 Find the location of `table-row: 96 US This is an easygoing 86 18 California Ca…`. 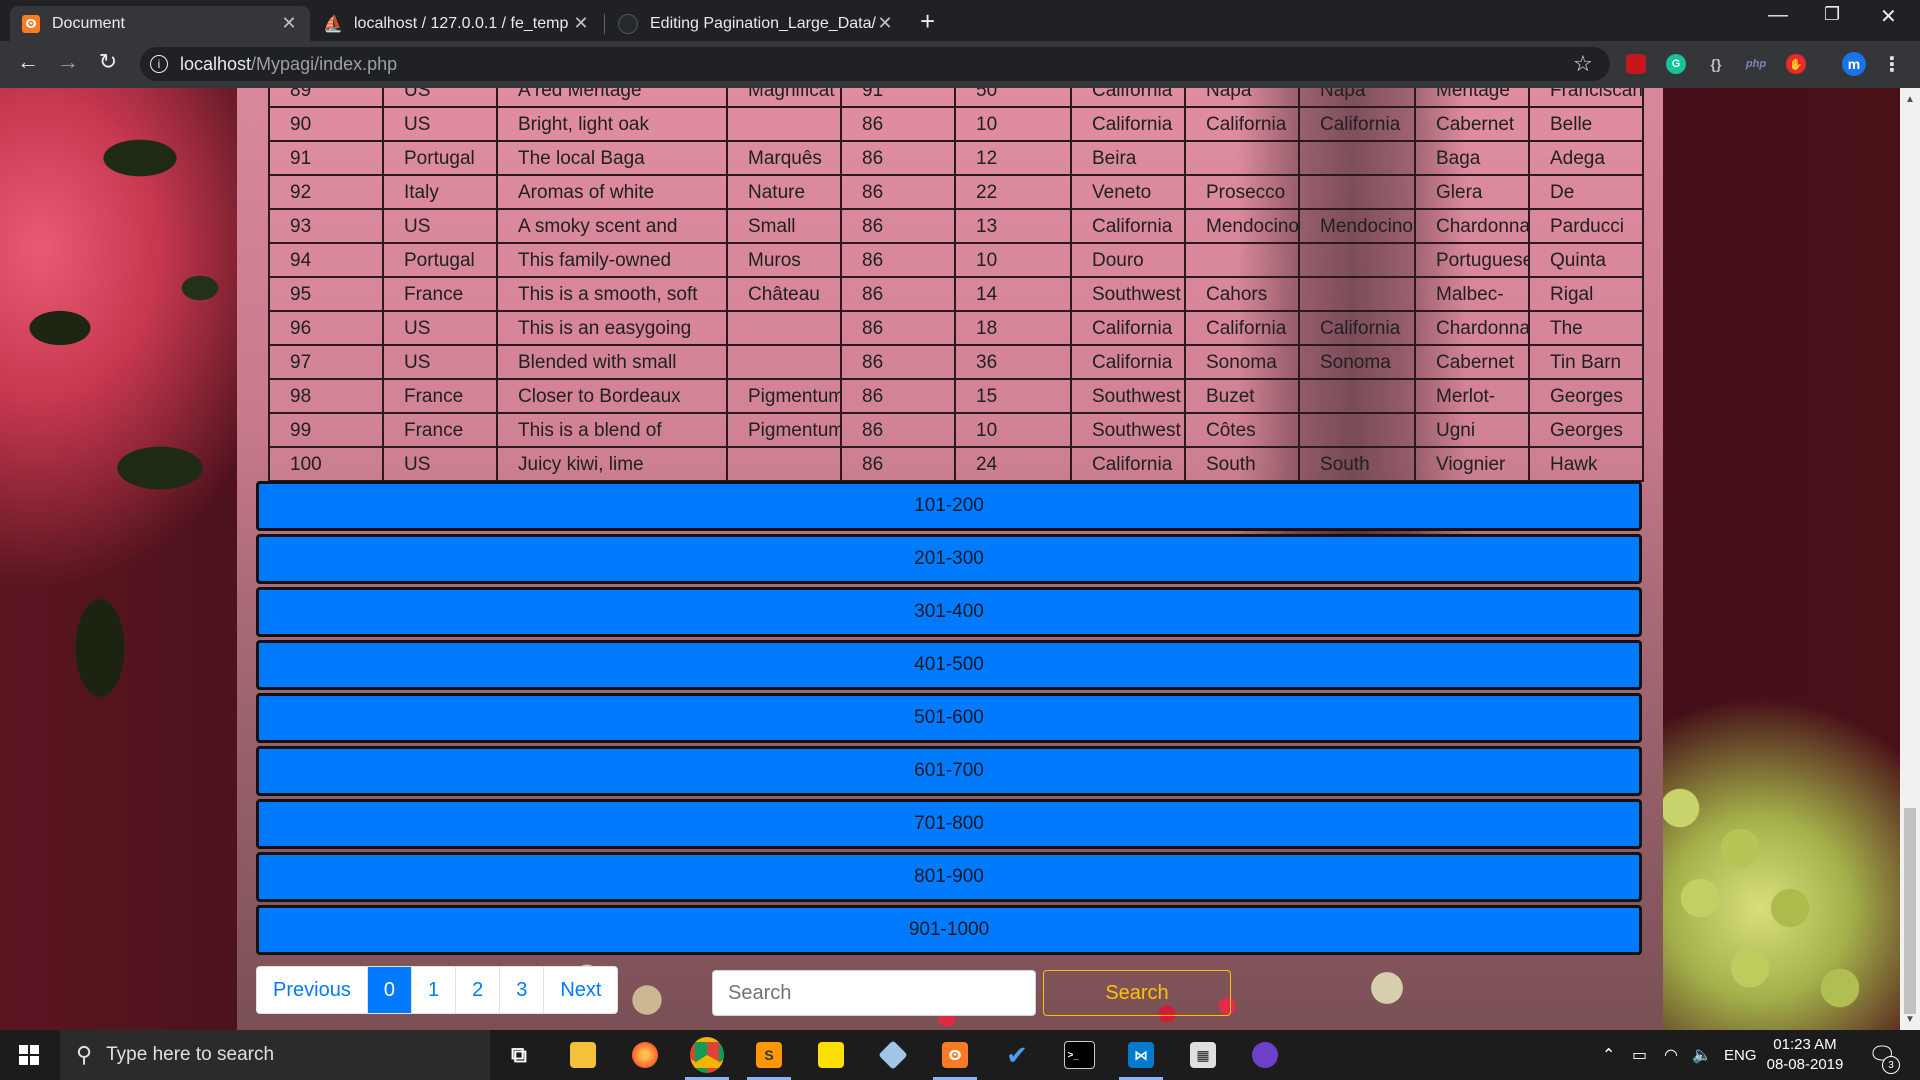

table-row: 96 US This is an easygoing 86 18 California Ca… is located at coordinates (956, 329).